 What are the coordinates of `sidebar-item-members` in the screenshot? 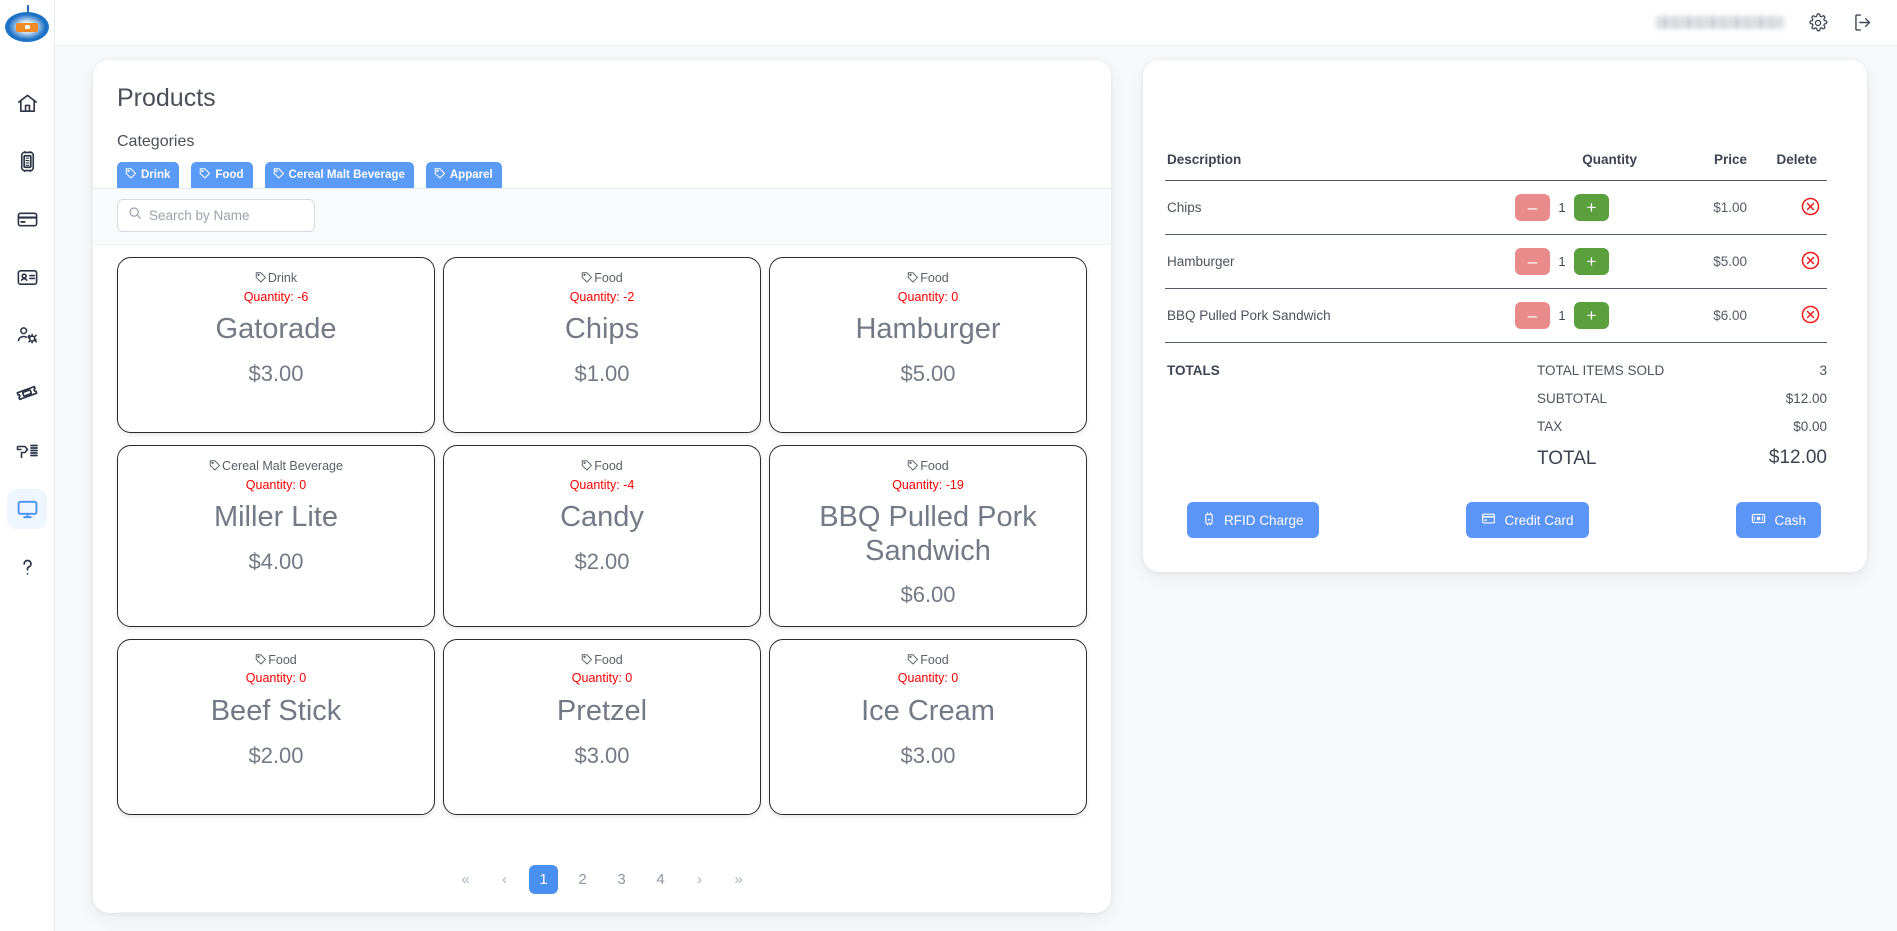 It's located at (27, 277).